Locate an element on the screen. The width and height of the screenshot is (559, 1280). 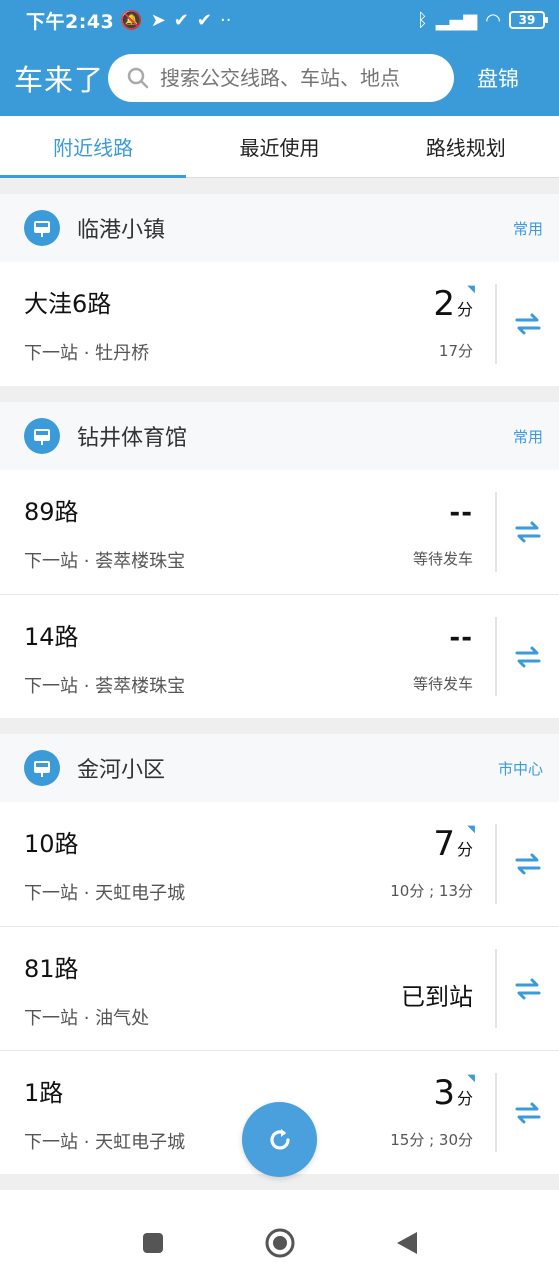
station-header: 钻井体育馆 常用 is located at coordinates (279, 436).